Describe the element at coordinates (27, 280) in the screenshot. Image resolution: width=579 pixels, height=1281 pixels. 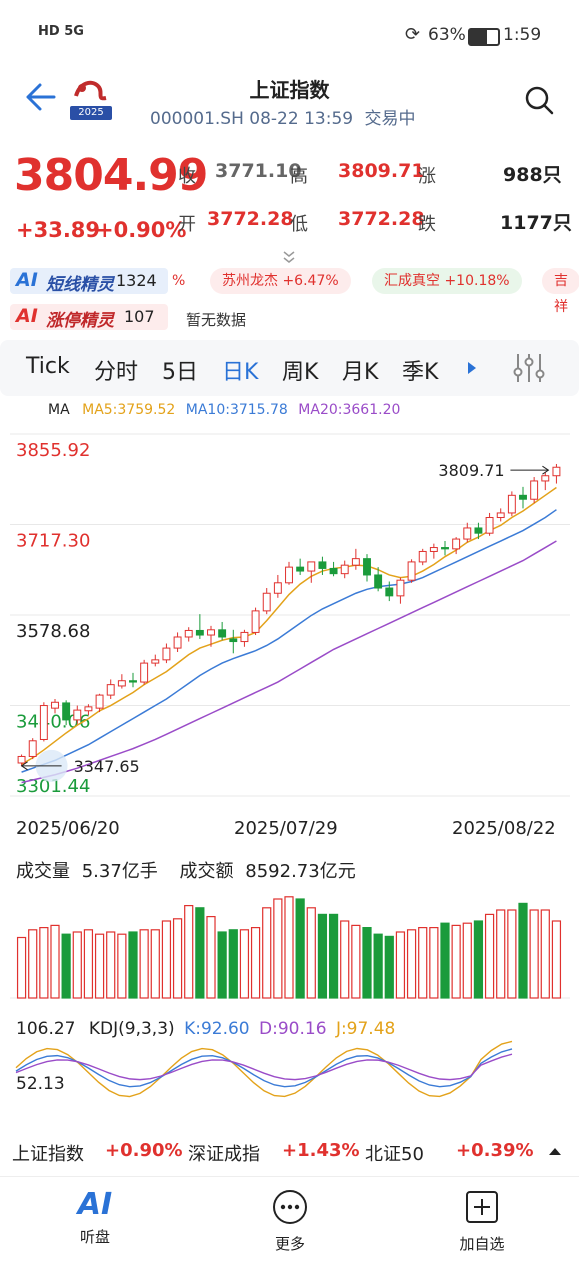
I see `ai-prefix: AI` at that location.